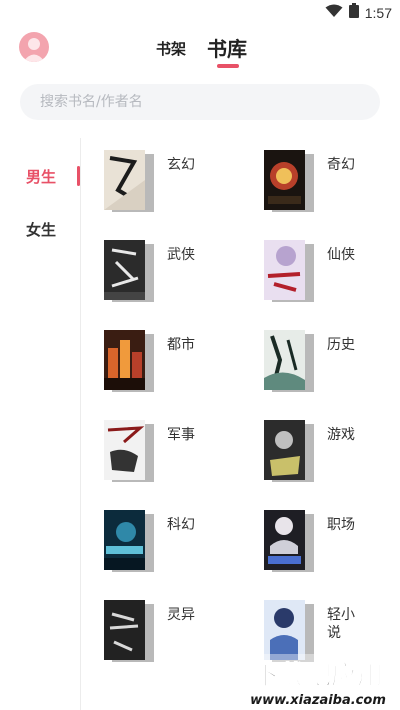 Image resolution: width=400 pixels, height=710 pixels. What do you see at coordinates (181, 255) in the screenshot?
I see `category-label: 武侠` at bounding box center [181, 255].